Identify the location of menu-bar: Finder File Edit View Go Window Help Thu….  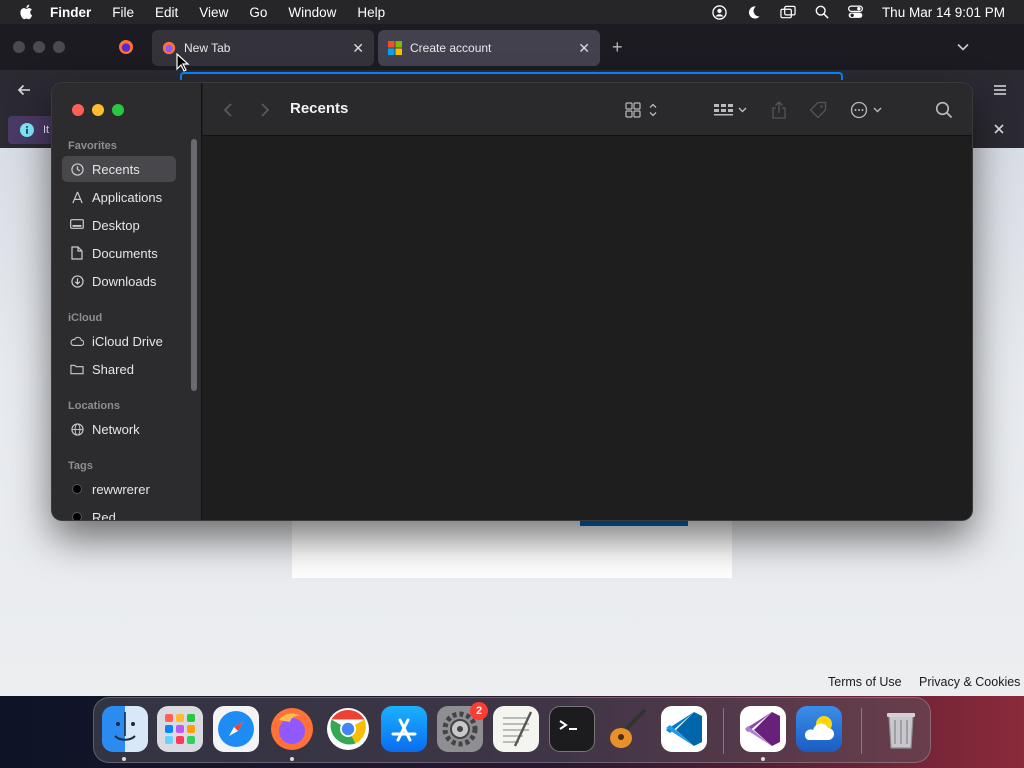
(512, 12).